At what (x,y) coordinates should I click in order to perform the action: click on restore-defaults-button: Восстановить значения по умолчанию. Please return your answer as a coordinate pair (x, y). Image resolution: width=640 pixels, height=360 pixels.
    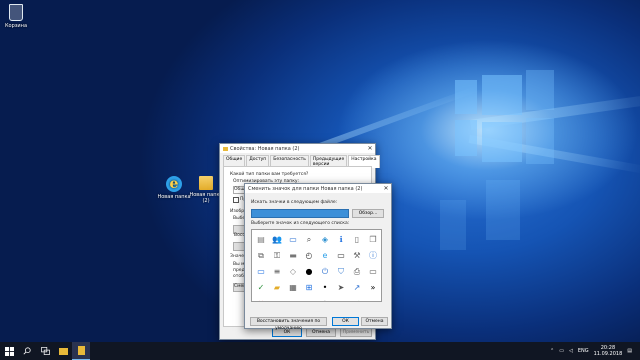
    Looking at the image, I should click on (288, 324).